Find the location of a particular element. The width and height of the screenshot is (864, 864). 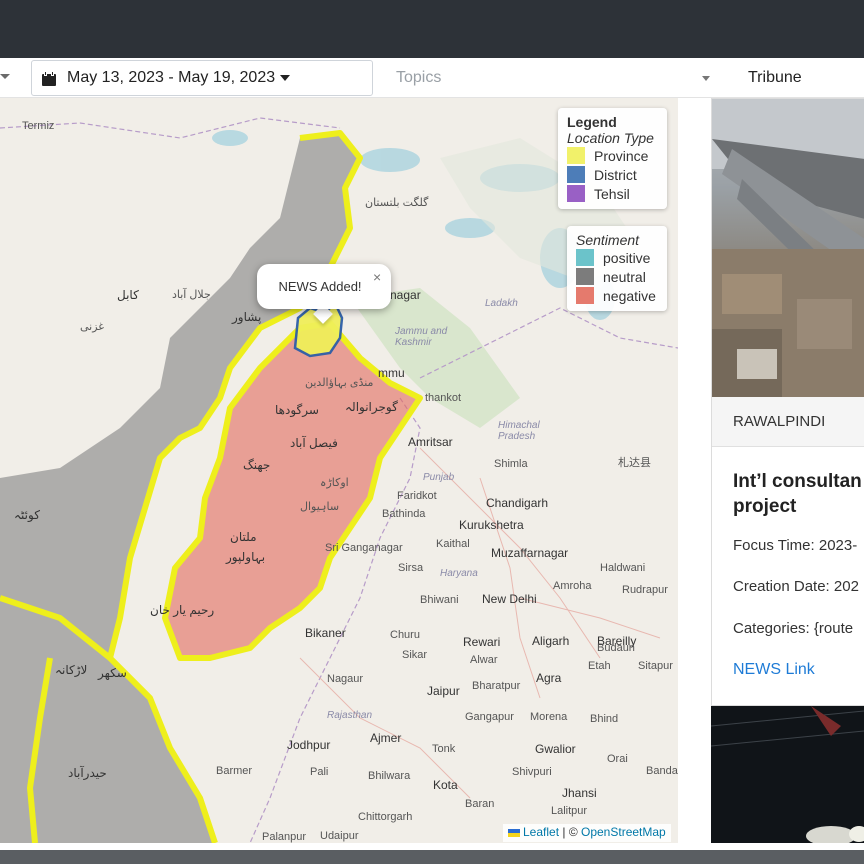

map-label: mmu is located at coordinates (391, 373).